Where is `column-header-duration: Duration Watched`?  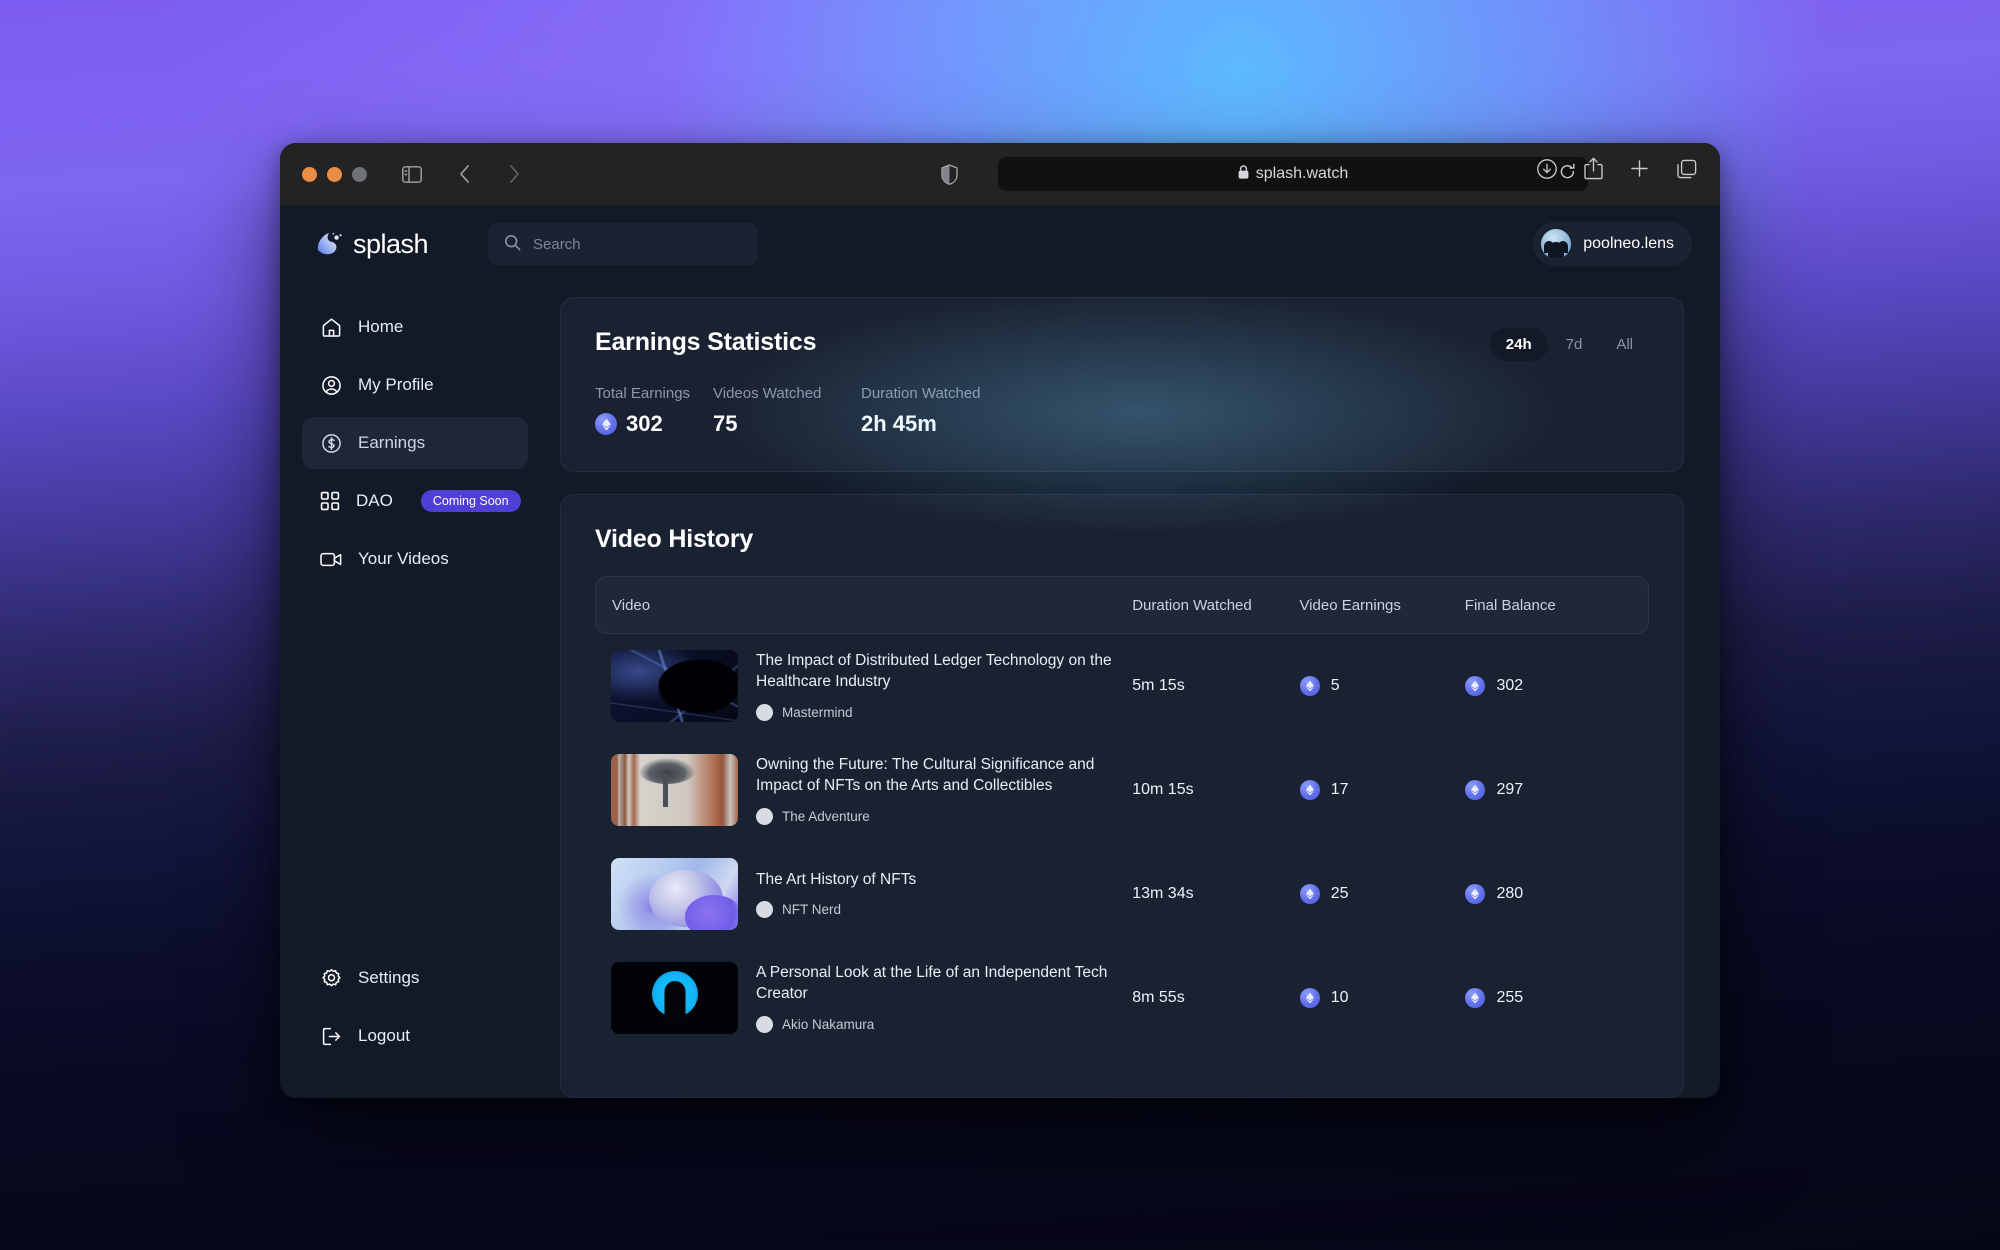 column-header-duration: Duration Watched is located at coordinates (1192, 605).